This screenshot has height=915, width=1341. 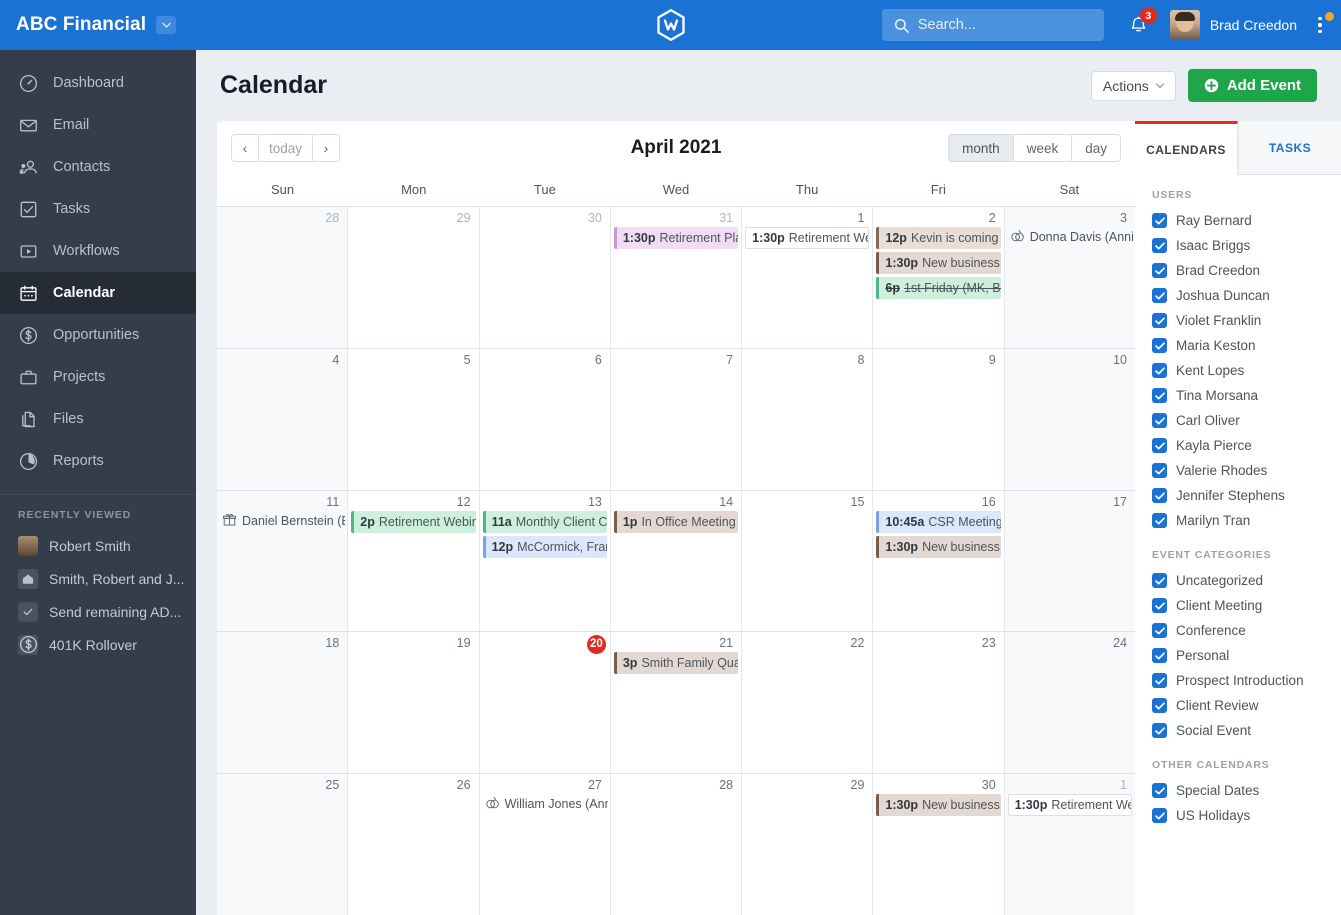 I want to click on sidebar-item-tasks: Tasks, so click(x=98, y=209).